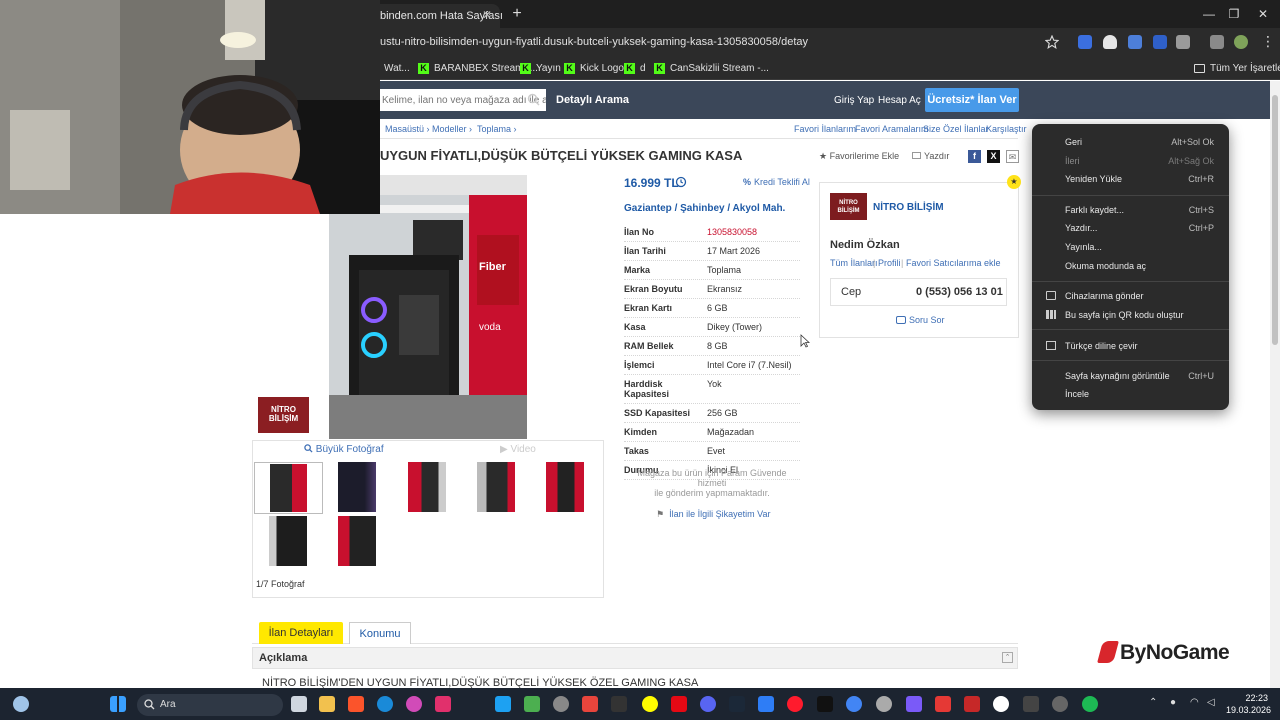 The width and height of the screenshot is (1280, 720). Describe the element at coordinates (594, 68) in the screenshot. I see `bookmark-item: K Kick Logo` at that location.